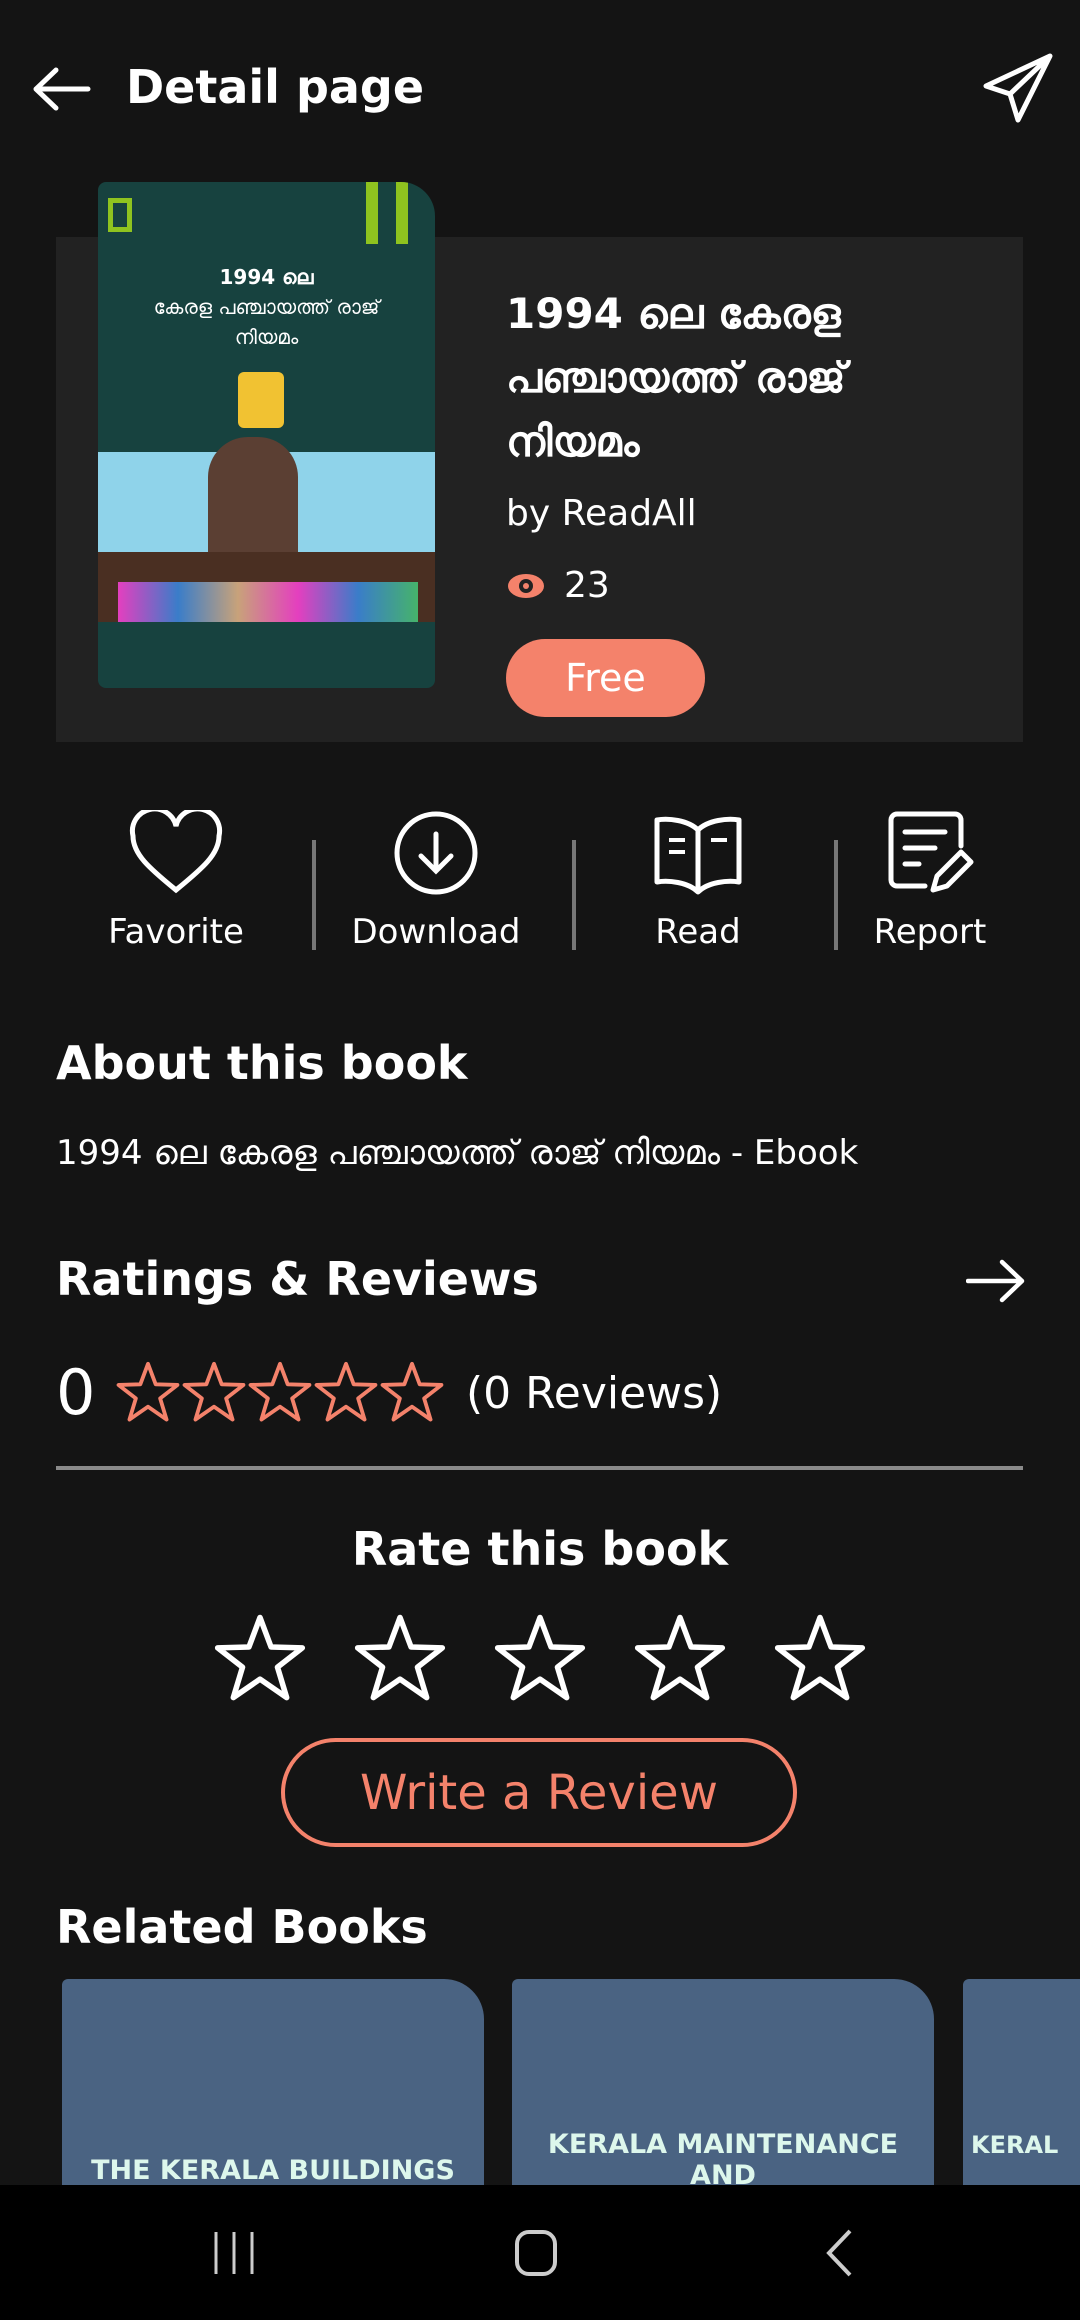 This screenshot has width=1080, height=2320. I want to click on cover-text: 1994 ലെ, so click(266, 277).